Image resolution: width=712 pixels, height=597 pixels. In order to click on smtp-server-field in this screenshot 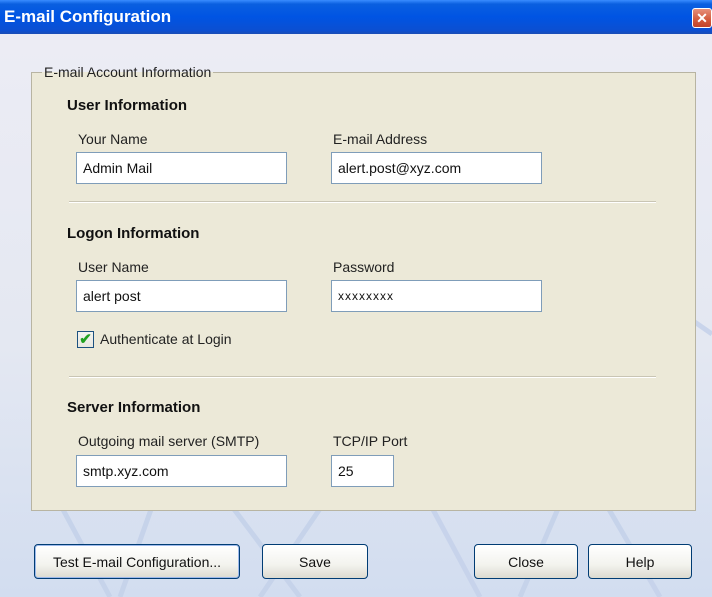, I will do `click(181, 471)`.